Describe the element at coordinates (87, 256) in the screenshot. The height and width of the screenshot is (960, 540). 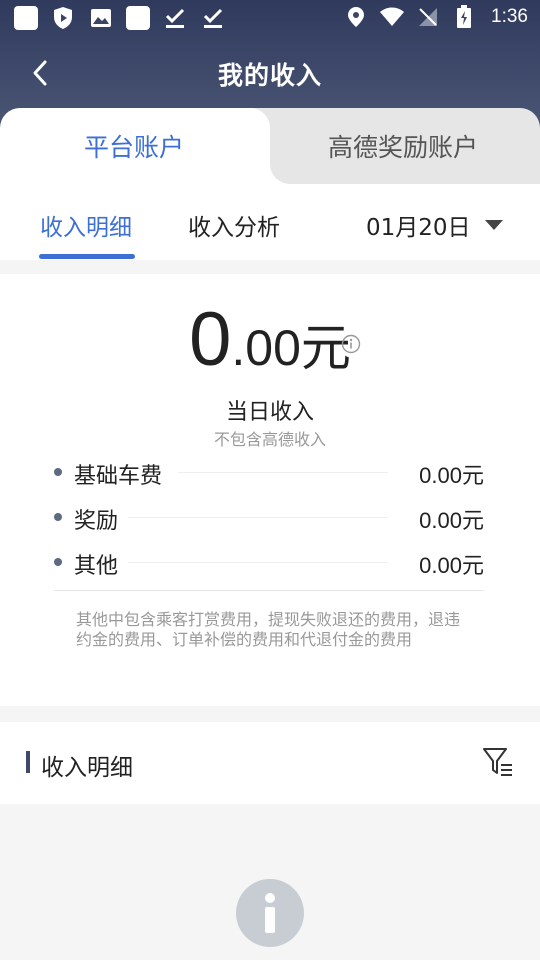
I see `active-tab-indicator` at that location.